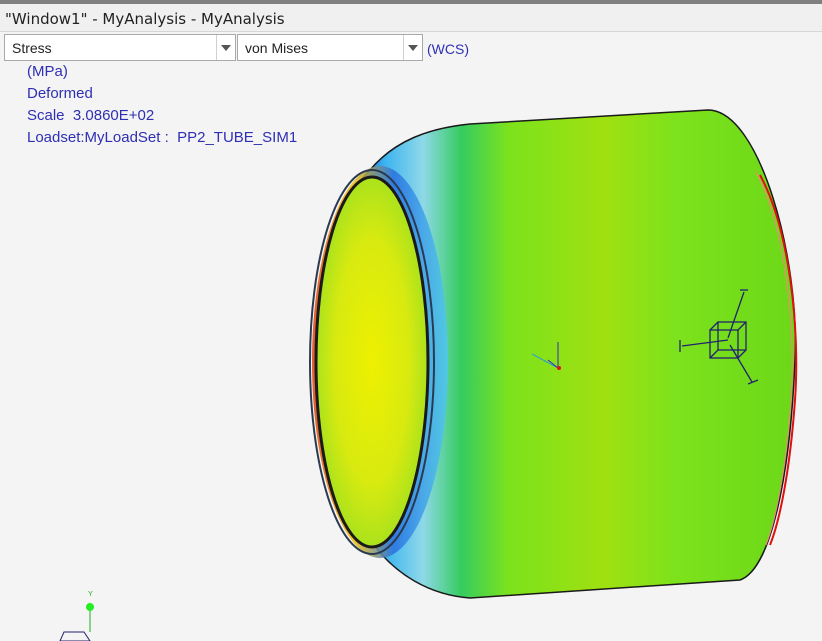 This screenshot has width=822, height=641. What do you see at coordinates (277, 48) in the screenshot?
I see `component-value: von Mises` at bounding box center [277, 48].